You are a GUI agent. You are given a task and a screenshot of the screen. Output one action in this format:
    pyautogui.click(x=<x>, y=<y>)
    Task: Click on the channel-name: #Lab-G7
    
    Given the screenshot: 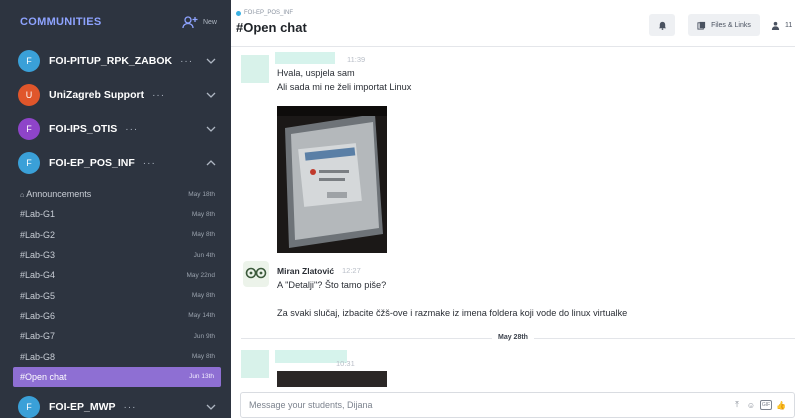 What is the action you would take?
    pyautogui.click(x=38, y=336)
    